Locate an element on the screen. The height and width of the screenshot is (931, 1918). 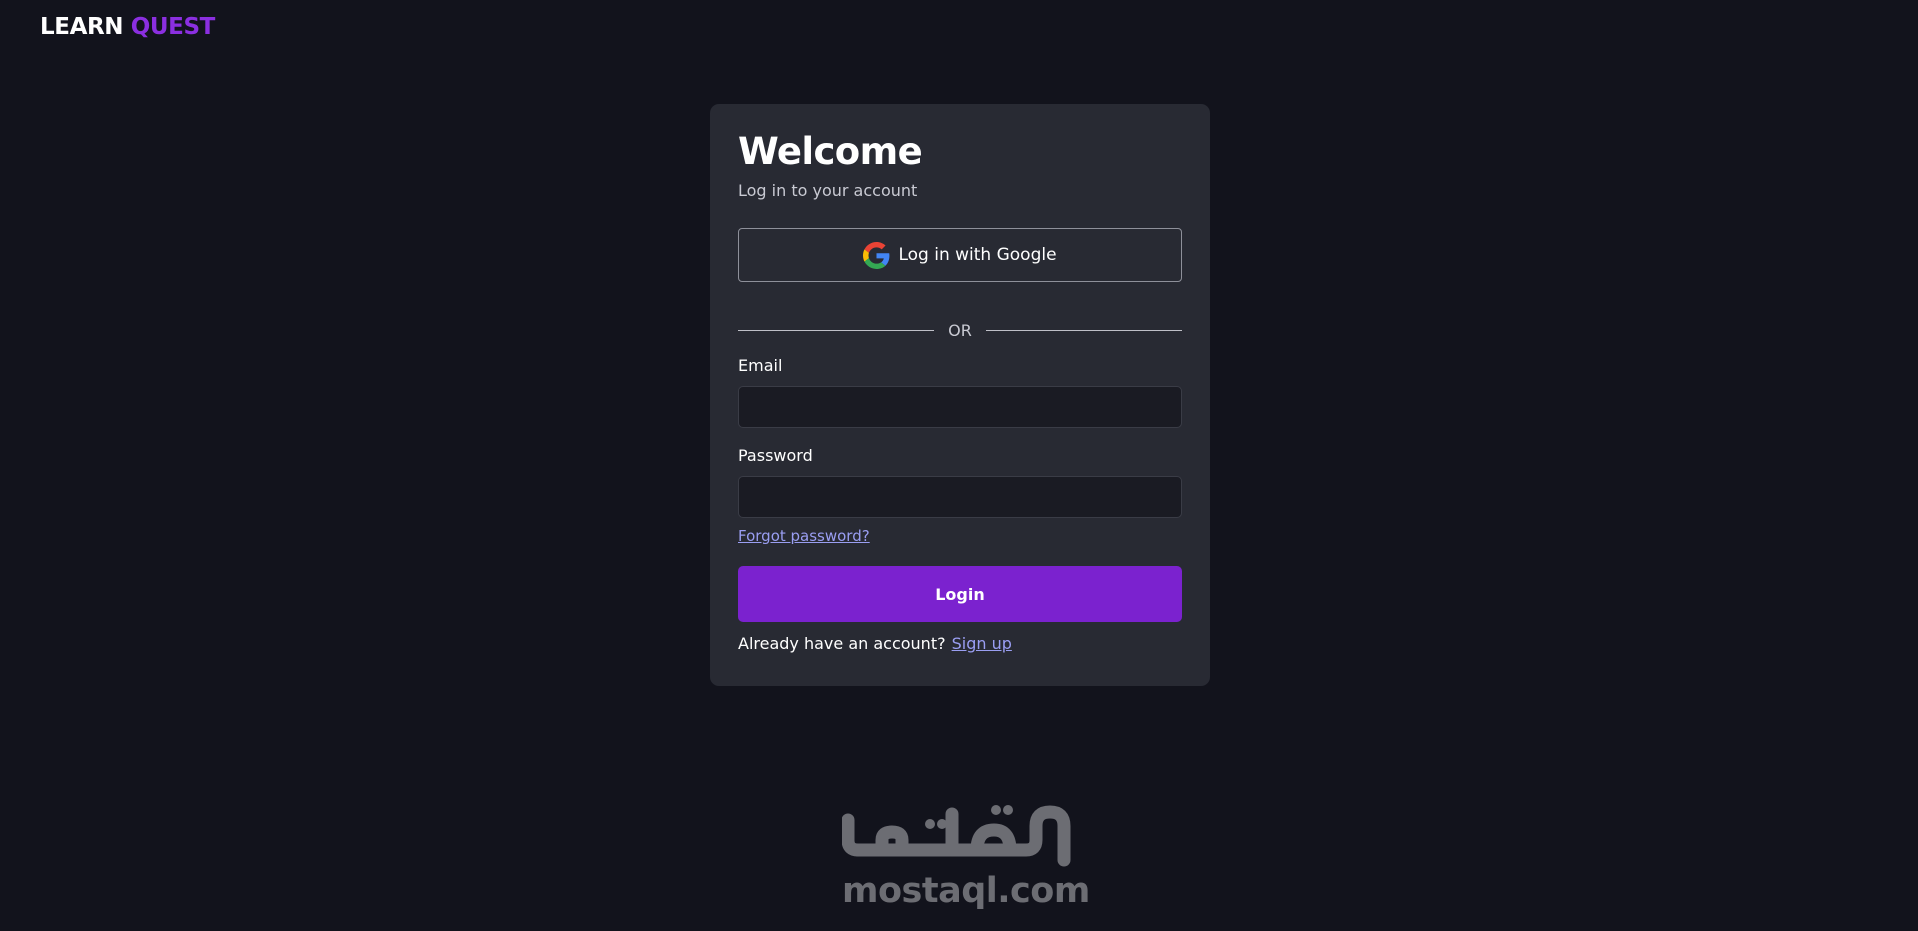
divider-line-right is located at coordinates (1083, 330).